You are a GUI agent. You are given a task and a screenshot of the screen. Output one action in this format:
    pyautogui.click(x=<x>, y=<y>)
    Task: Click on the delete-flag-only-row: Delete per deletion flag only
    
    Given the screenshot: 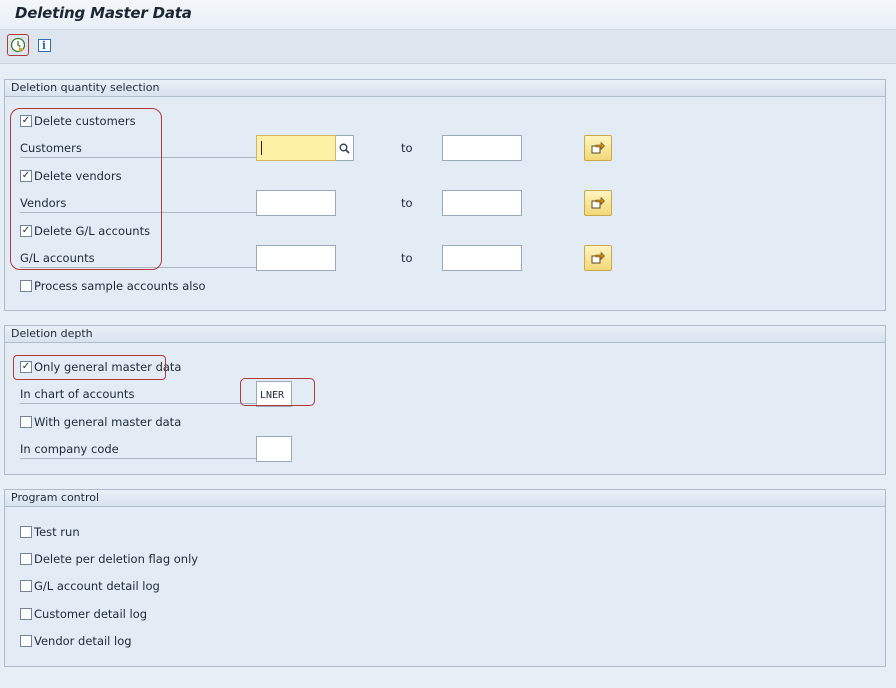 What is the action you would take?
    pyautogui.click(x=445, y=559)
    